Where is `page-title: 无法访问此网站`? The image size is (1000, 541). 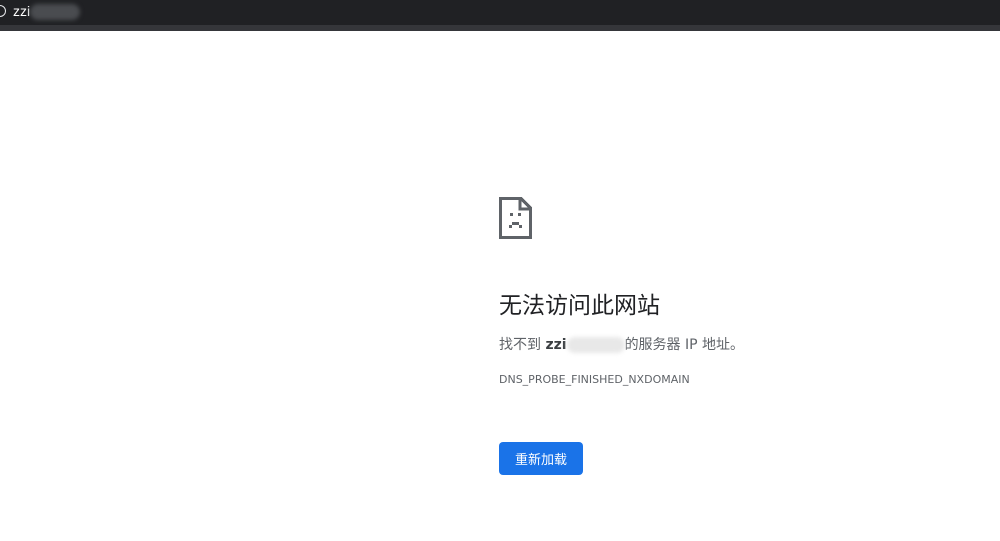 page-title: 无法访问此网站 is located at coordinates (579, 306).